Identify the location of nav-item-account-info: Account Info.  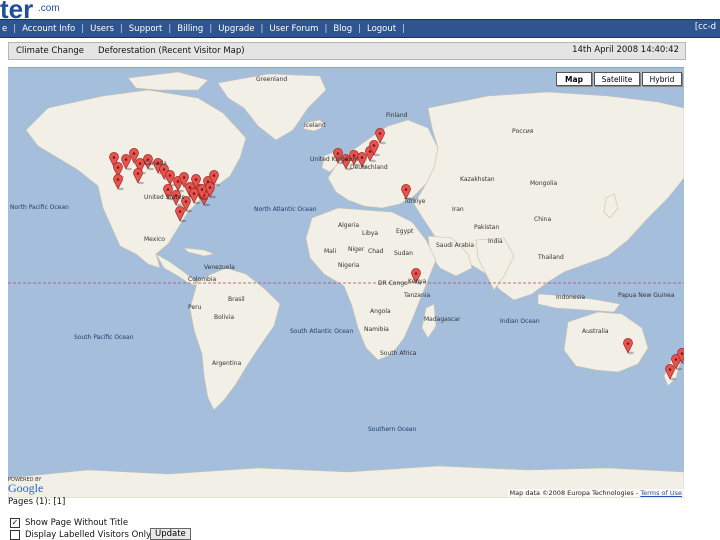
(48, 29).